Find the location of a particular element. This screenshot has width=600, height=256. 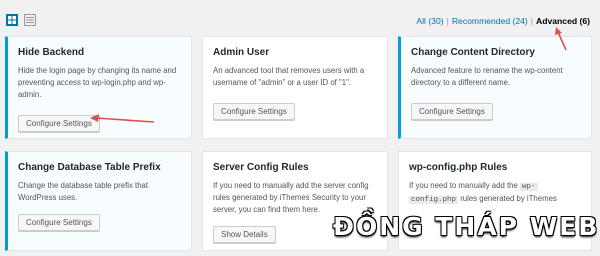

filter-advanced: Advanced (6) is located at coordinates (563, 21).